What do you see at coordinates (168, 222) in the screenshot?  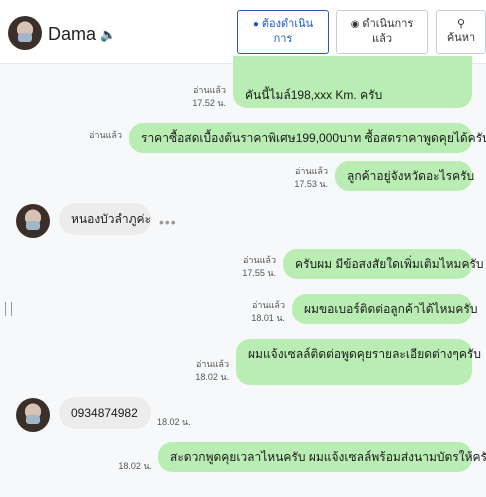 I see `more-options-icon: •••` at bounding box center [168, 222].